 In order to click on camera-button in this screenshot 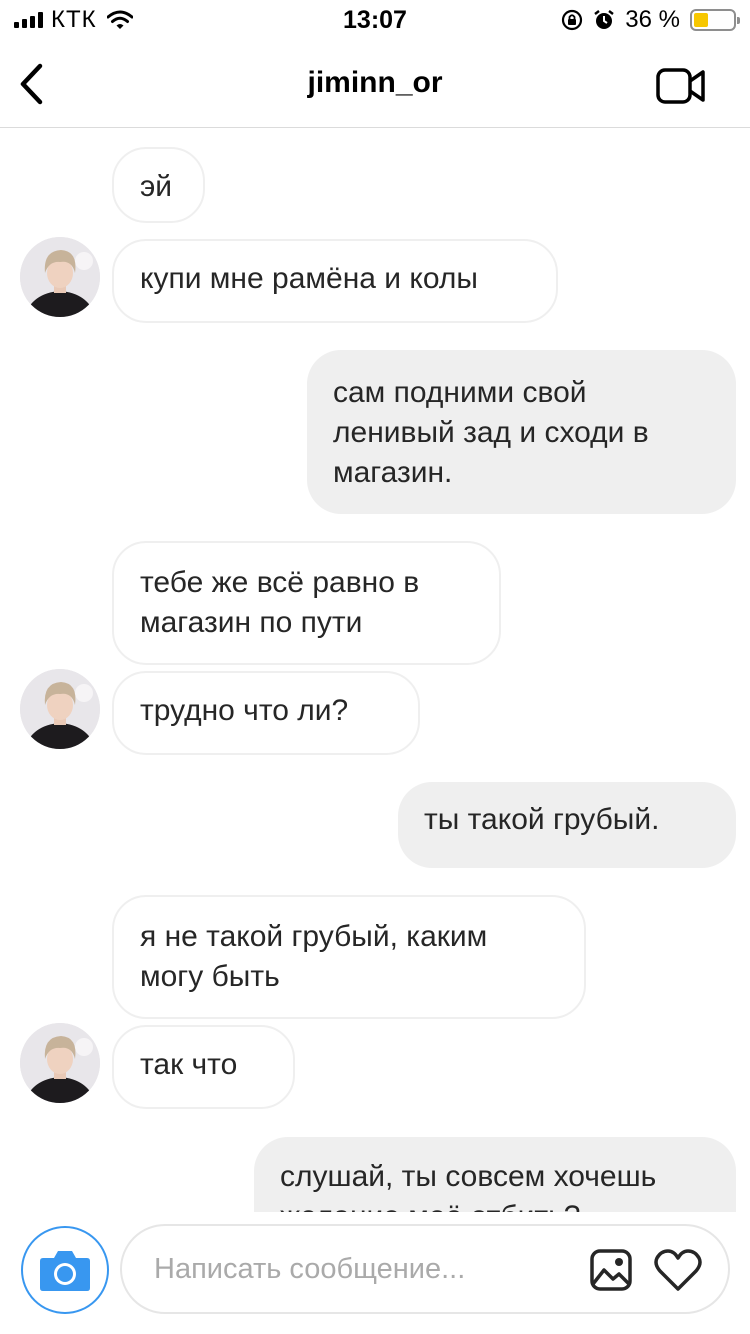, I will do `click(65, 1270)`.